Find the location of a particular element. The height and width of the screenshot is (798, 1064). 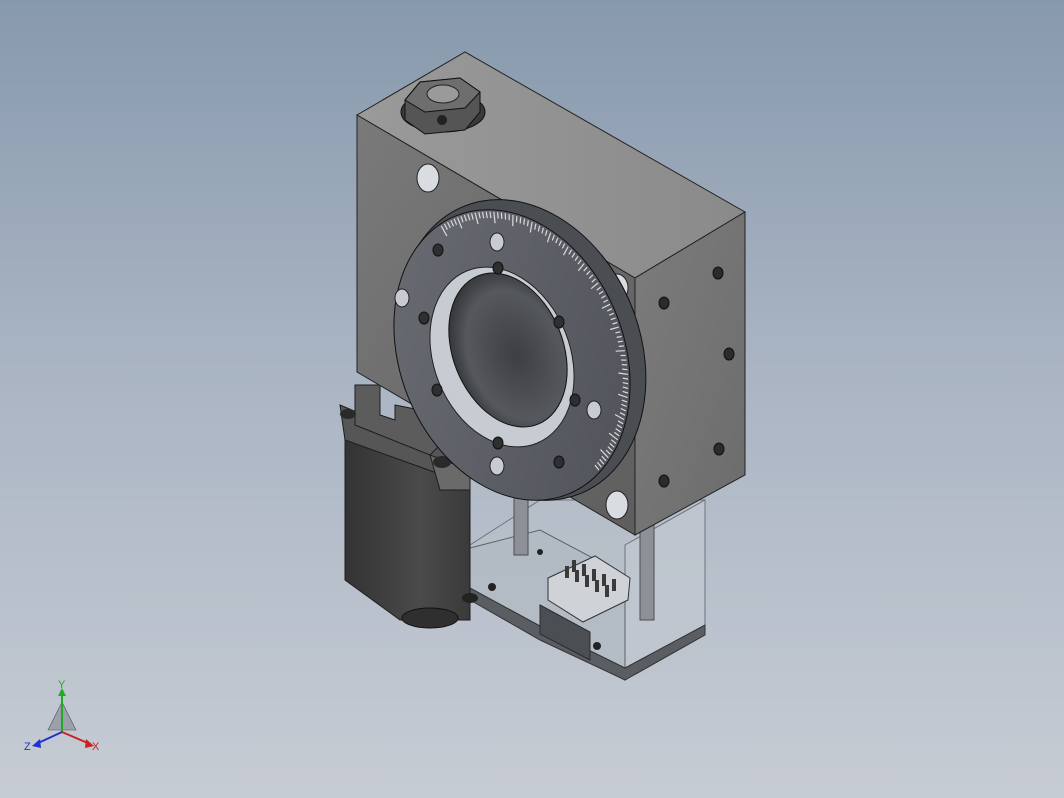

x-axis-label: X is located at coordinates (96, 747).